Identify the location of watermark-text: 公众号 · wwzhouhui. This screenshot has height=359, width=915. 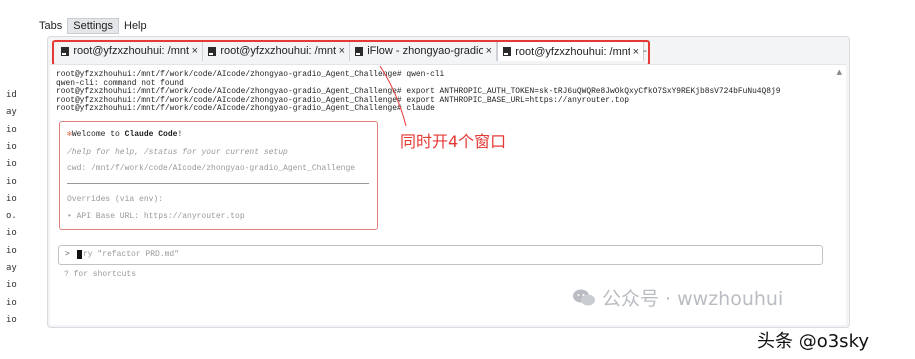
(693, 299).